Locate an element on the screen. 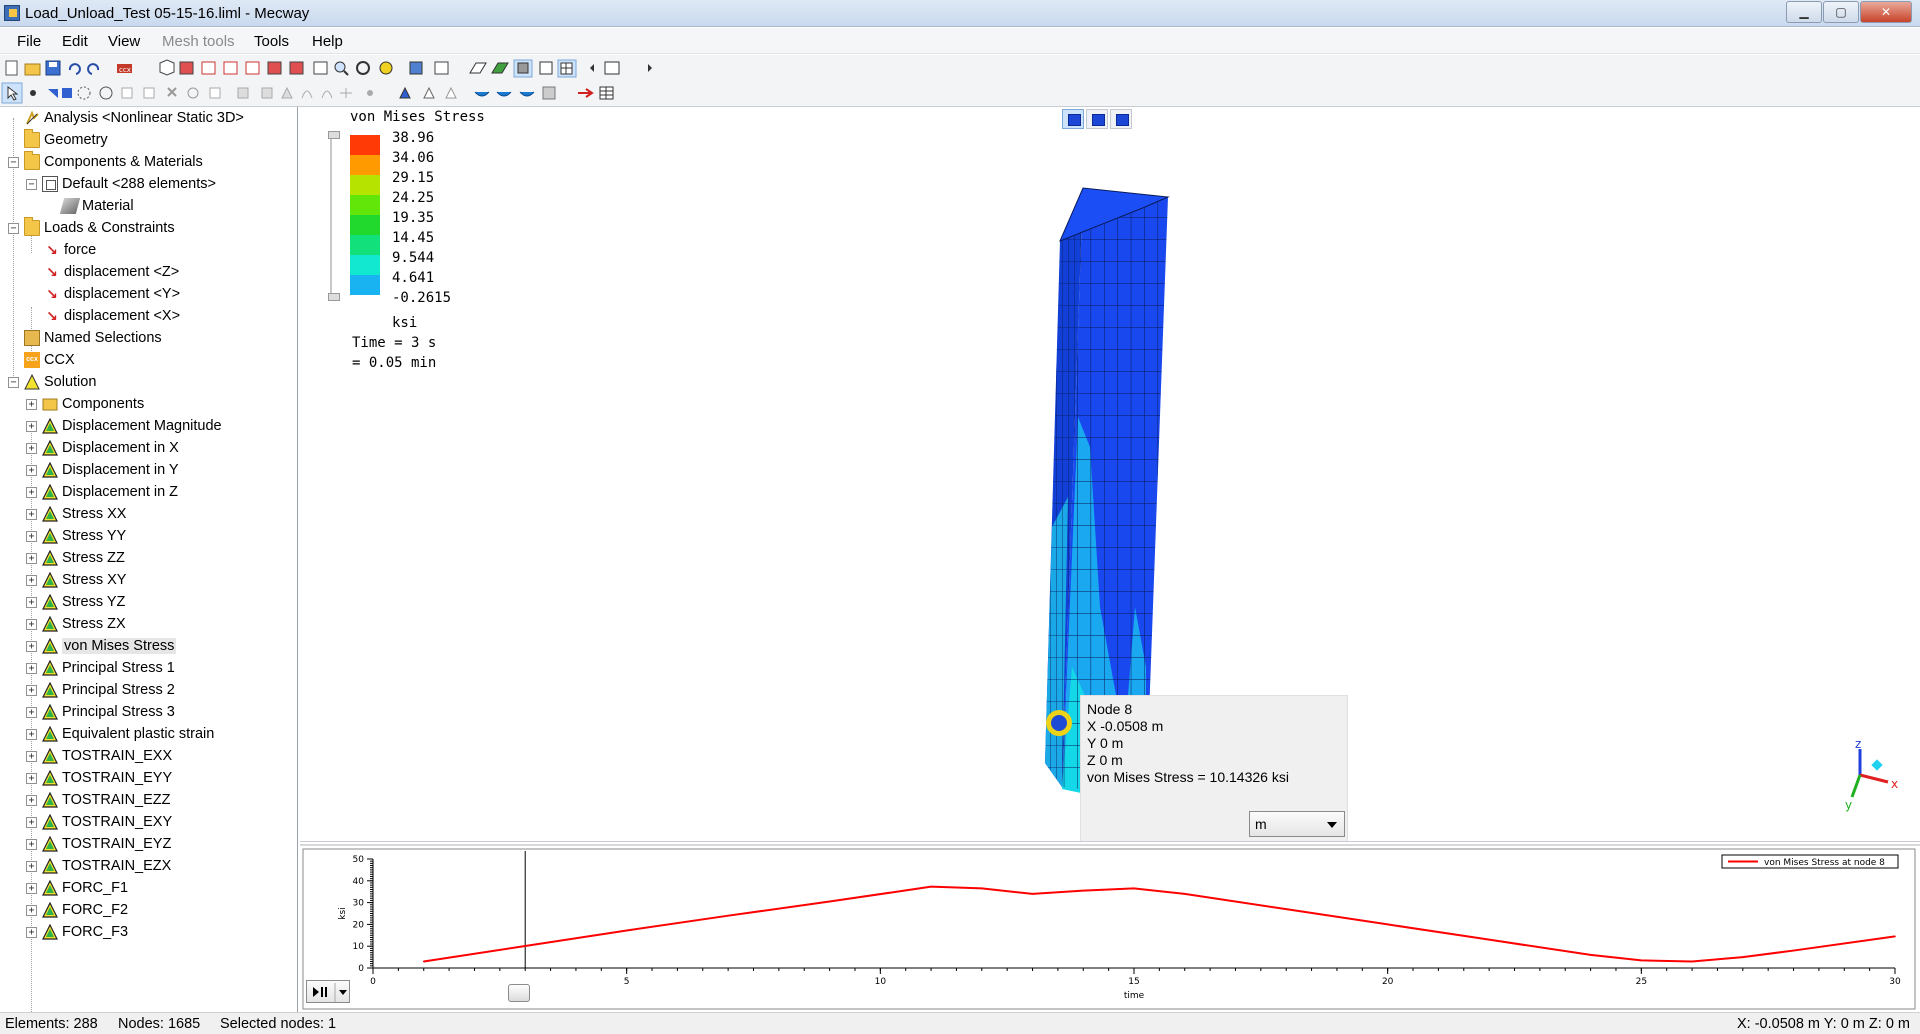 This screenshot has height=1034, width=1920. view-front-icon is located at coordinates (186, 68).